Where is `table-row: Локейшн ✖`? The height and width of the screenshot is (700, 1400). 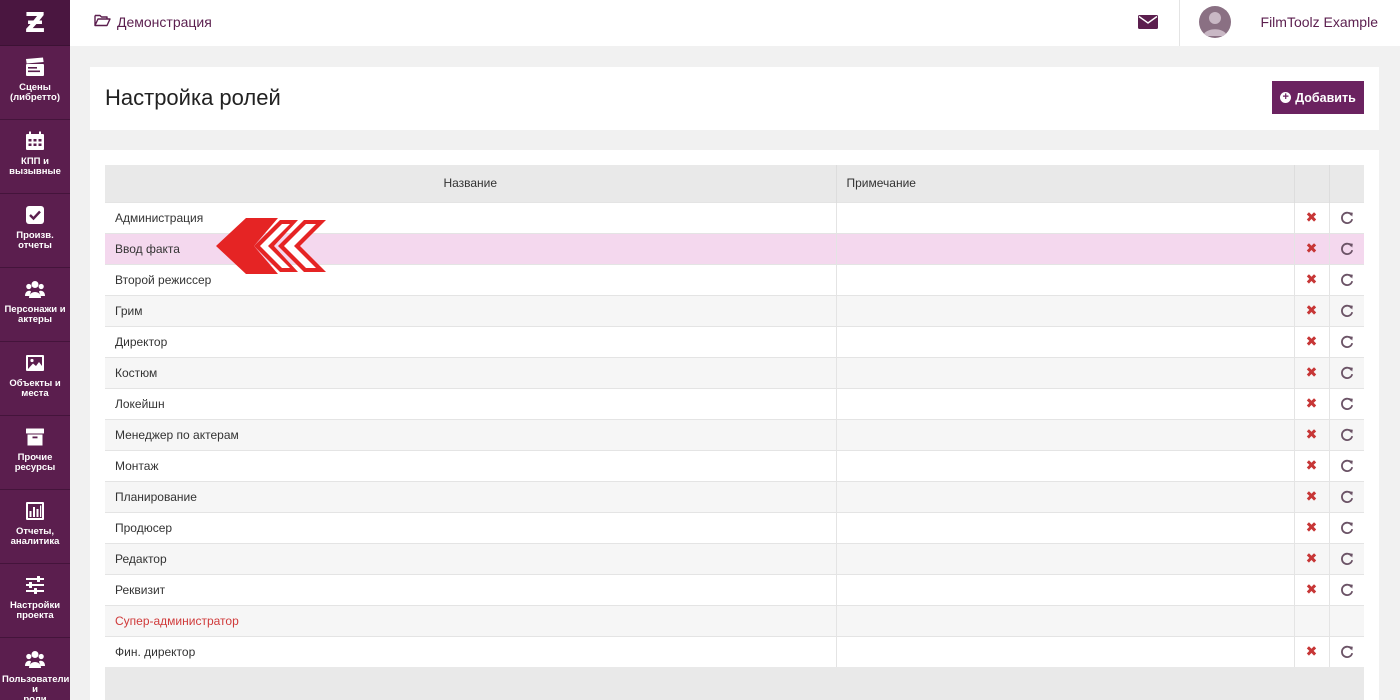 table-row: Локейшн ✖ is located at coordinates (734, 403).